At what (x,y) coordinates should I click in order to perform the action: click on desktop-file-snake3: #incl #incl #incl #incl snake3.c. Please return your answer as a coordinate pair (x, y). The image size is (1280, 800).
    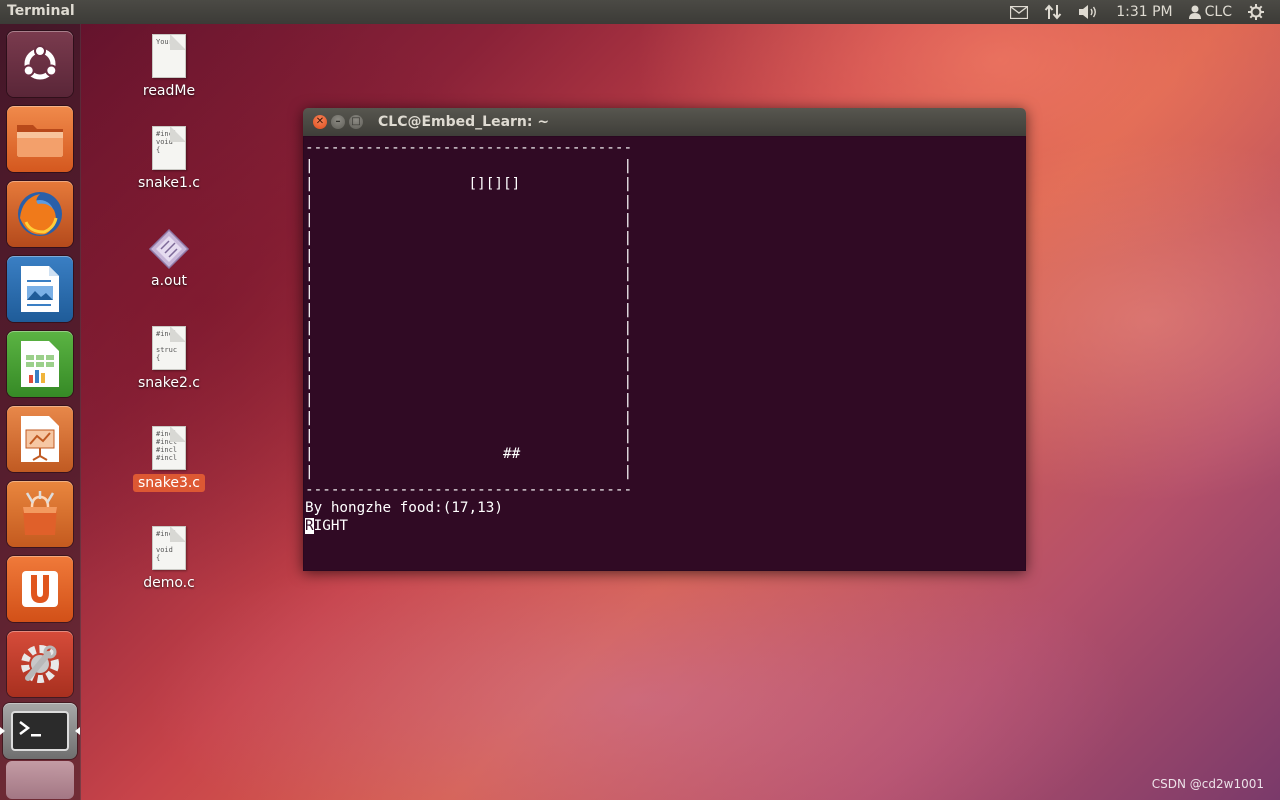
    Looking at the image, I should click on (169, 459).